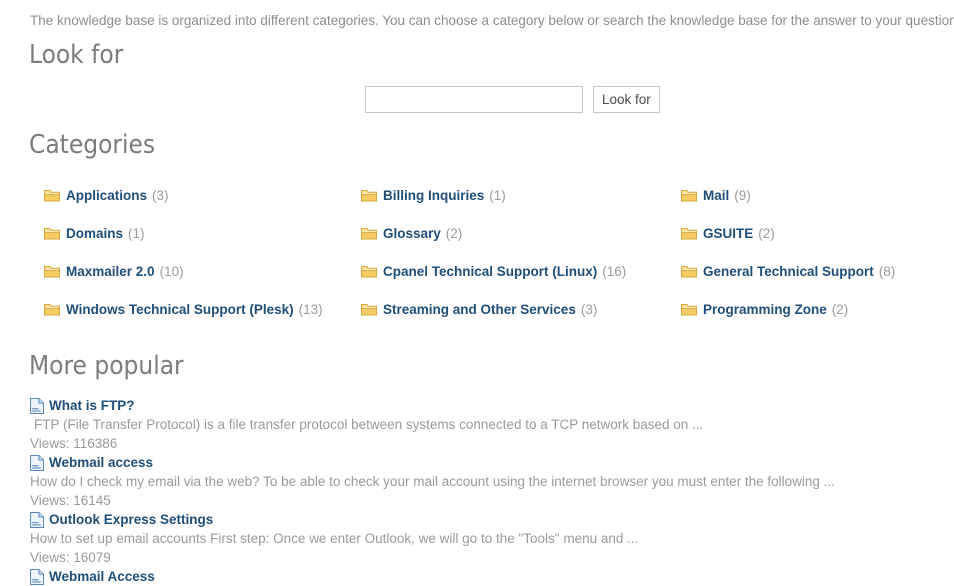 This screenshot has width=954, height=586. Describe the element at coordinates (76, 55) in the screenshot. I see `look-for-heading: Look for` at that location.